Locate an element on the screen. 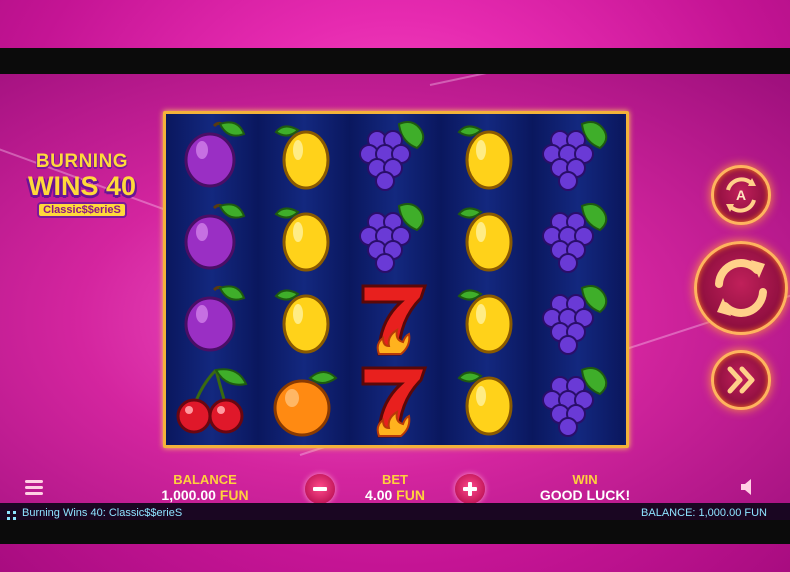 The height and width of the screenshot is (572, 790). balance-unit: FUN is located at coordinates (234, 495).